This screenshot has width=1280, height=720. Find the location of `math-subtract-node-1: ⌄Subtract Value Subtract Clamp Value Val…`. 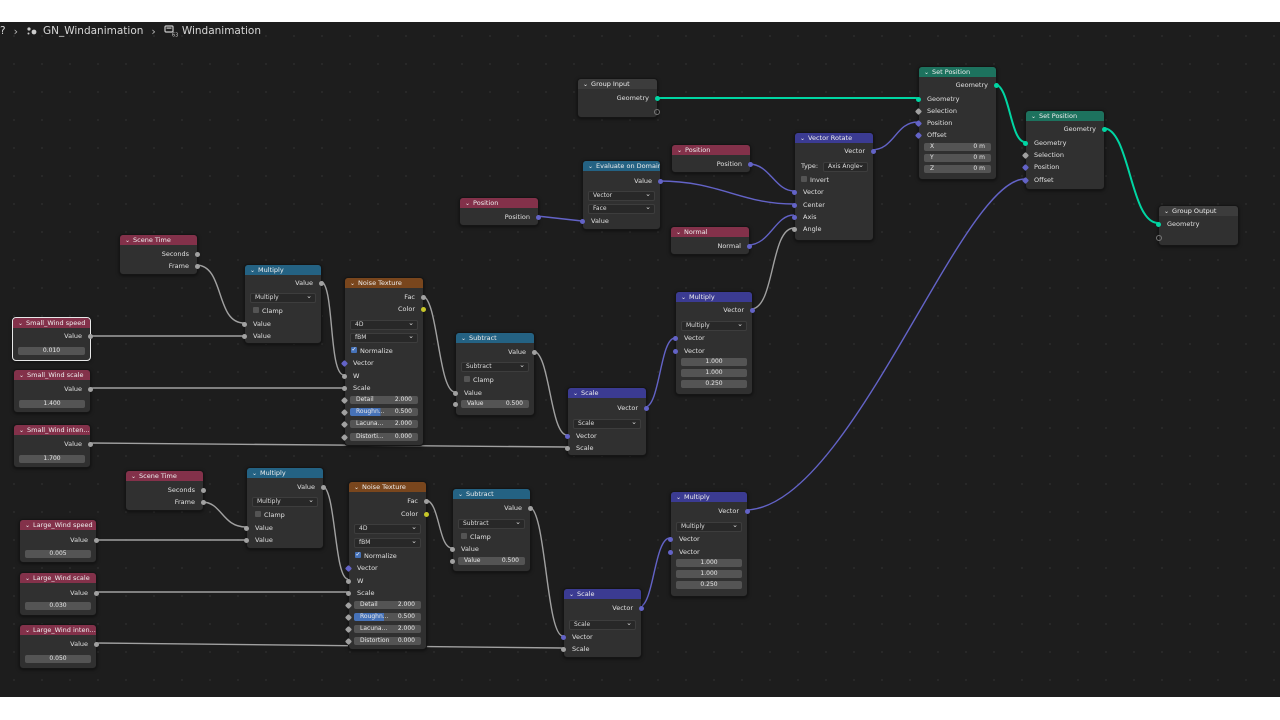

math-subtract-node-1: ⌄Subtract Value Subtract Clamp Value Val… is located at coordinates (495, 374).